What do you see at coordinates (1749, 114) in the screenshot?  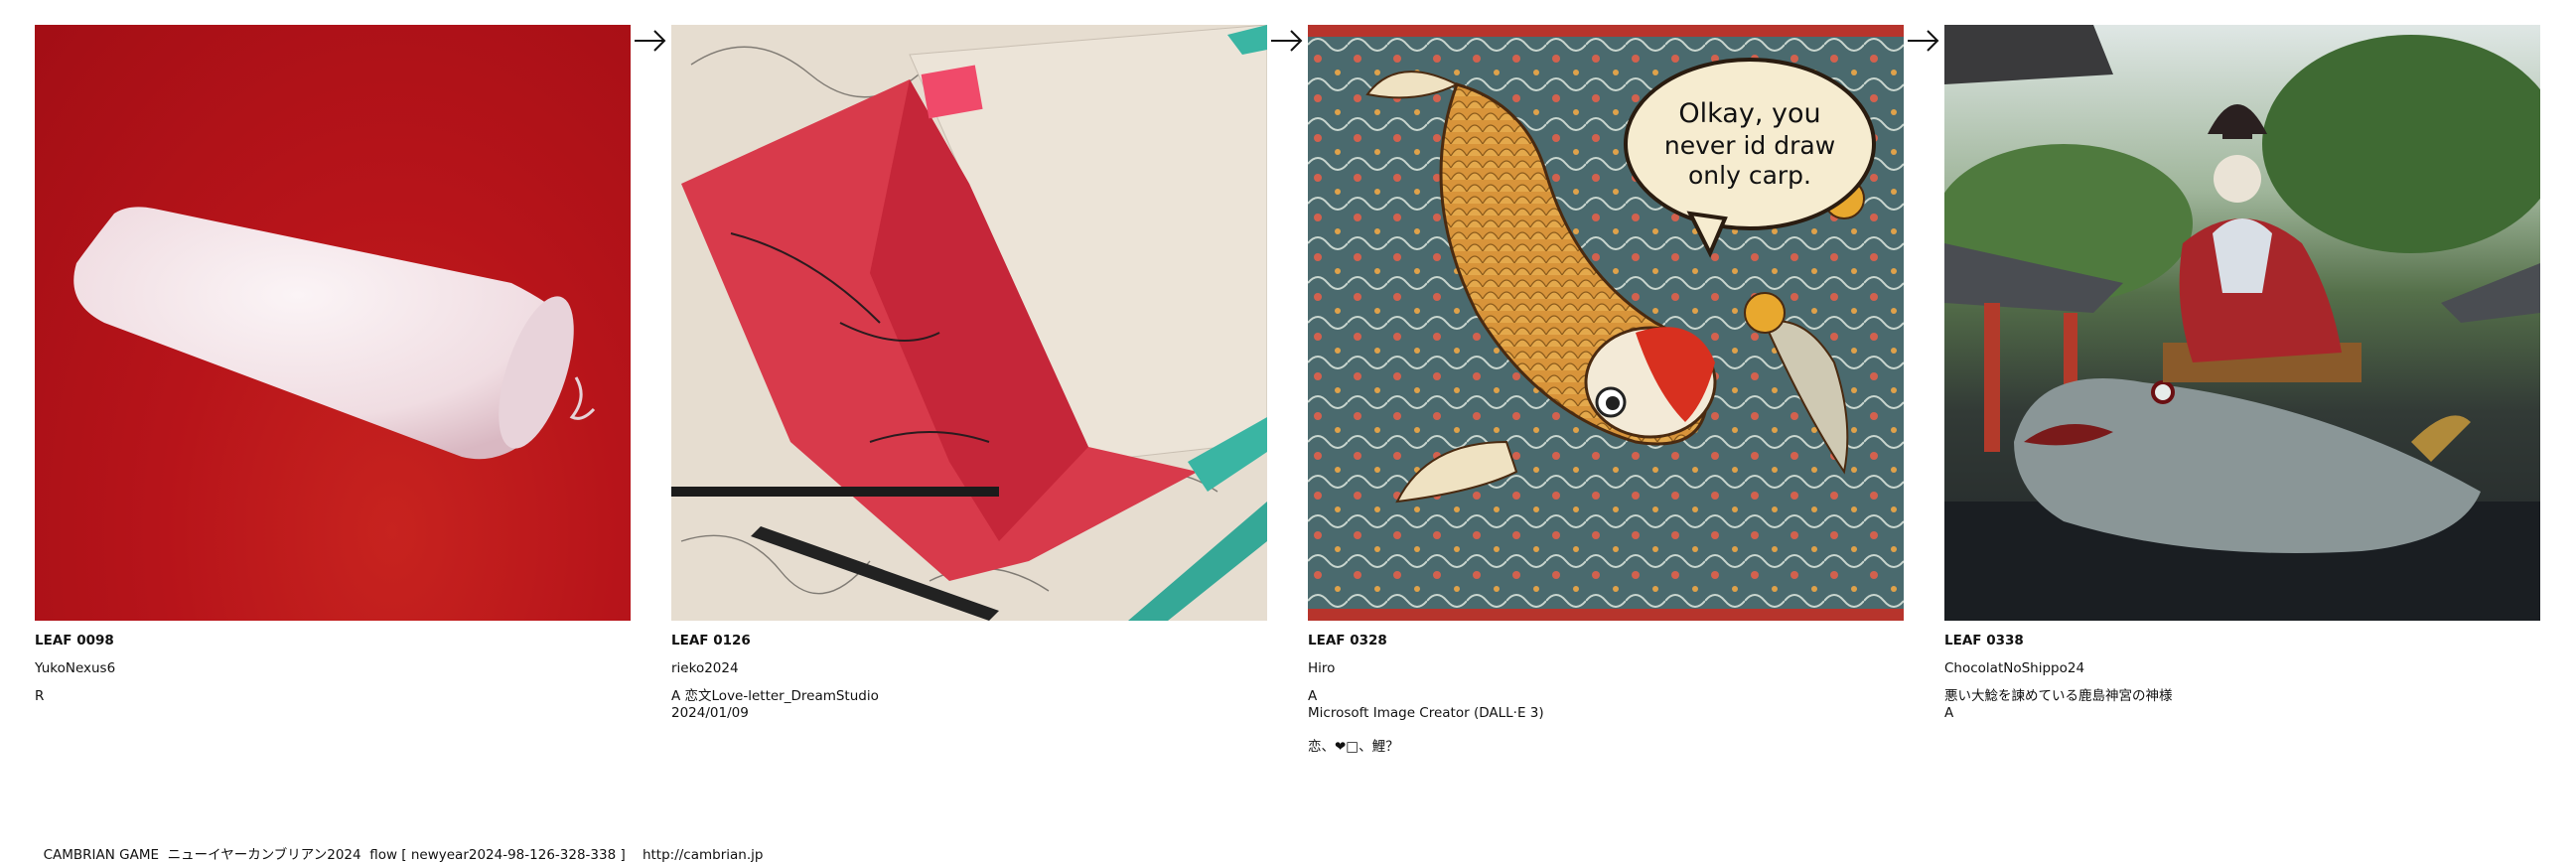 I see `speech-bubble-line: Olkay, you` at bounding box center [1749, 114].